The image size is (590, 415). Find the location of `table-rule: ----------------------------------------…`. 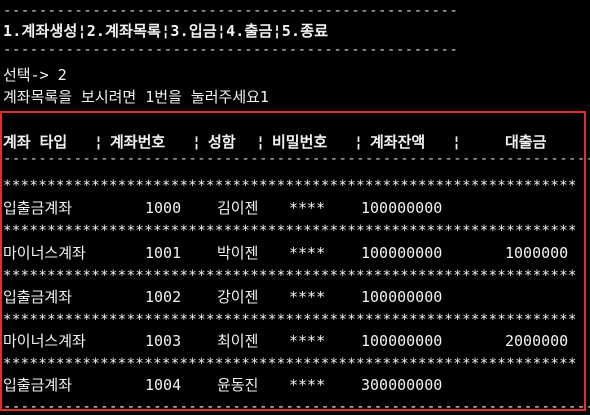

table-rule: ----------------------------------------… is located at coordinates (296, 159).